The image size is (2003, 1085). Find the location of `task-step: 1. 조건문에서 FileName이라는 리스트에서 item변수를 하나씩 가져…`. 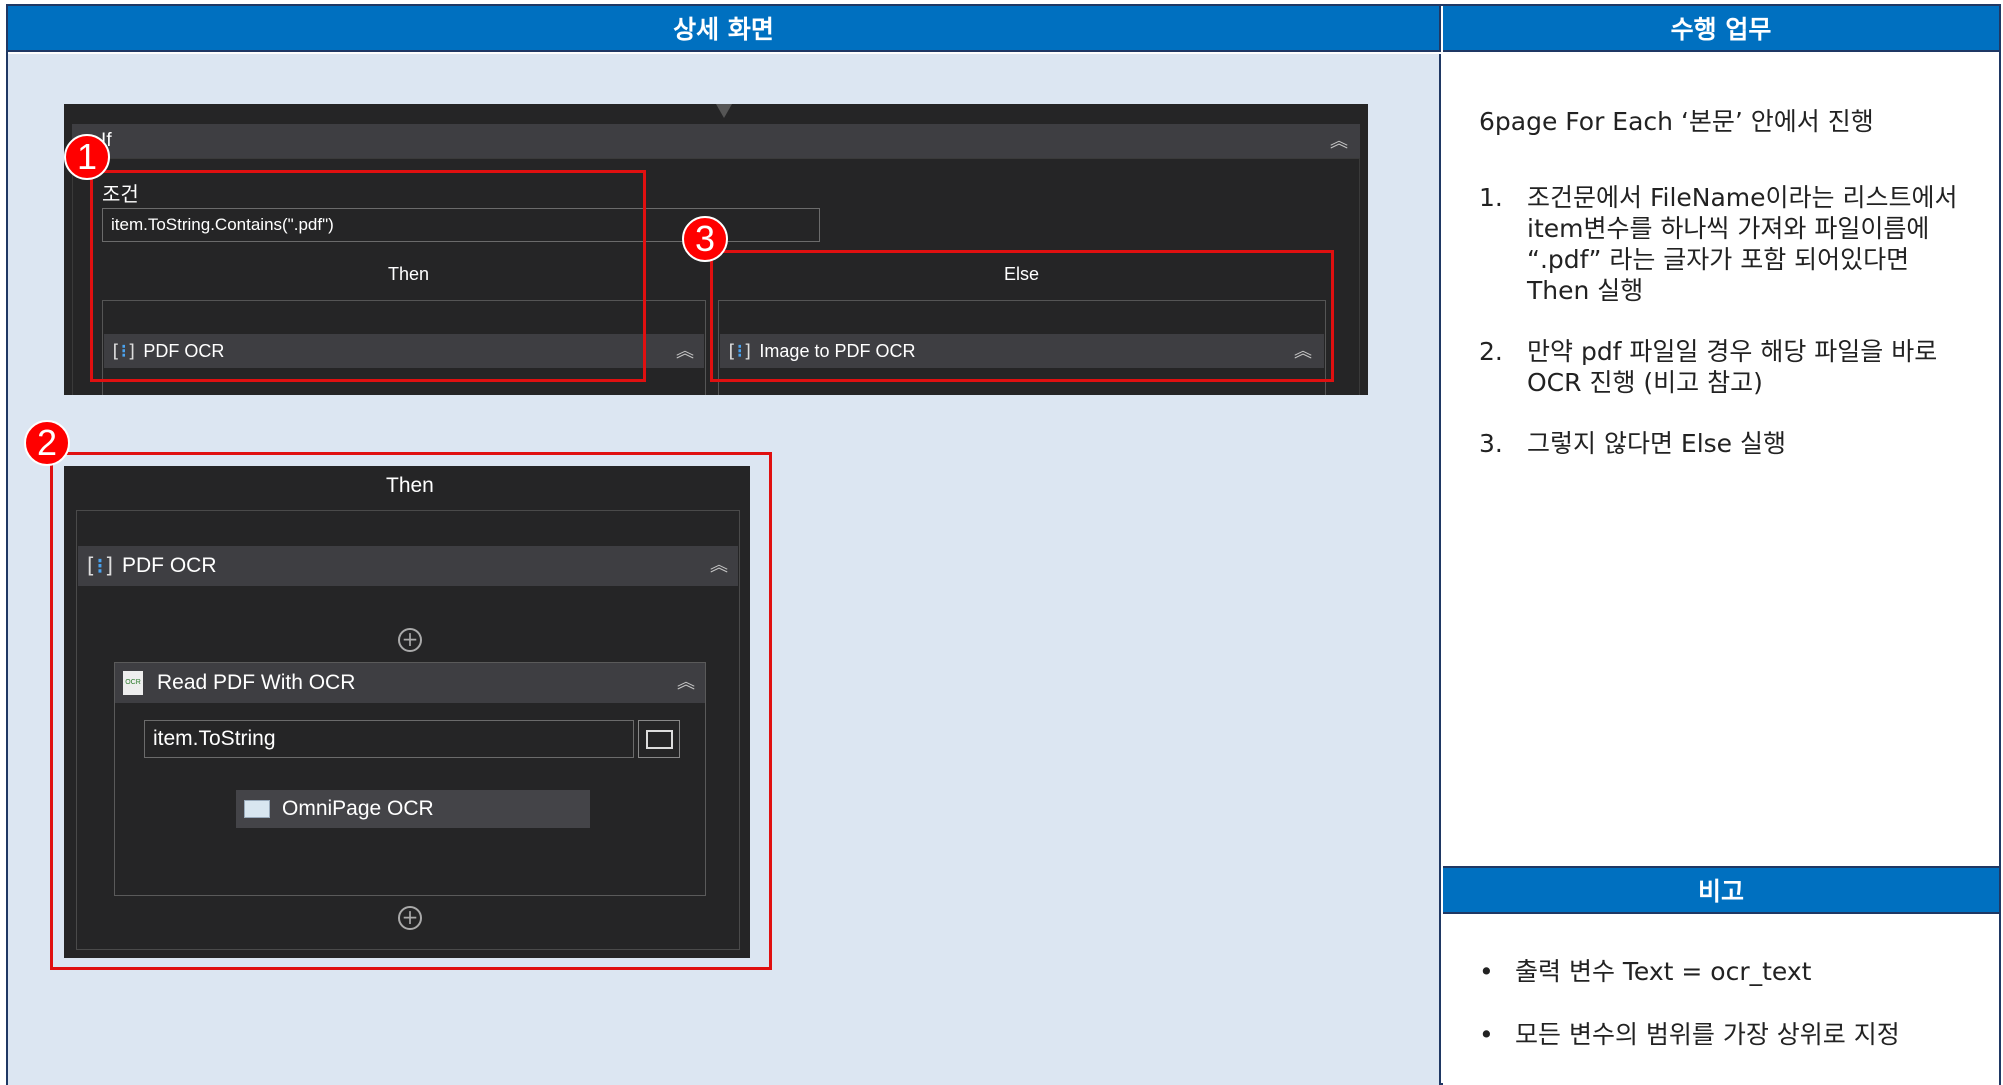

task-step: 1. 조건문에서 FileName이라는 리스트에서 item변수를 하나씩 가져… is located at coordinates (1718, 244).